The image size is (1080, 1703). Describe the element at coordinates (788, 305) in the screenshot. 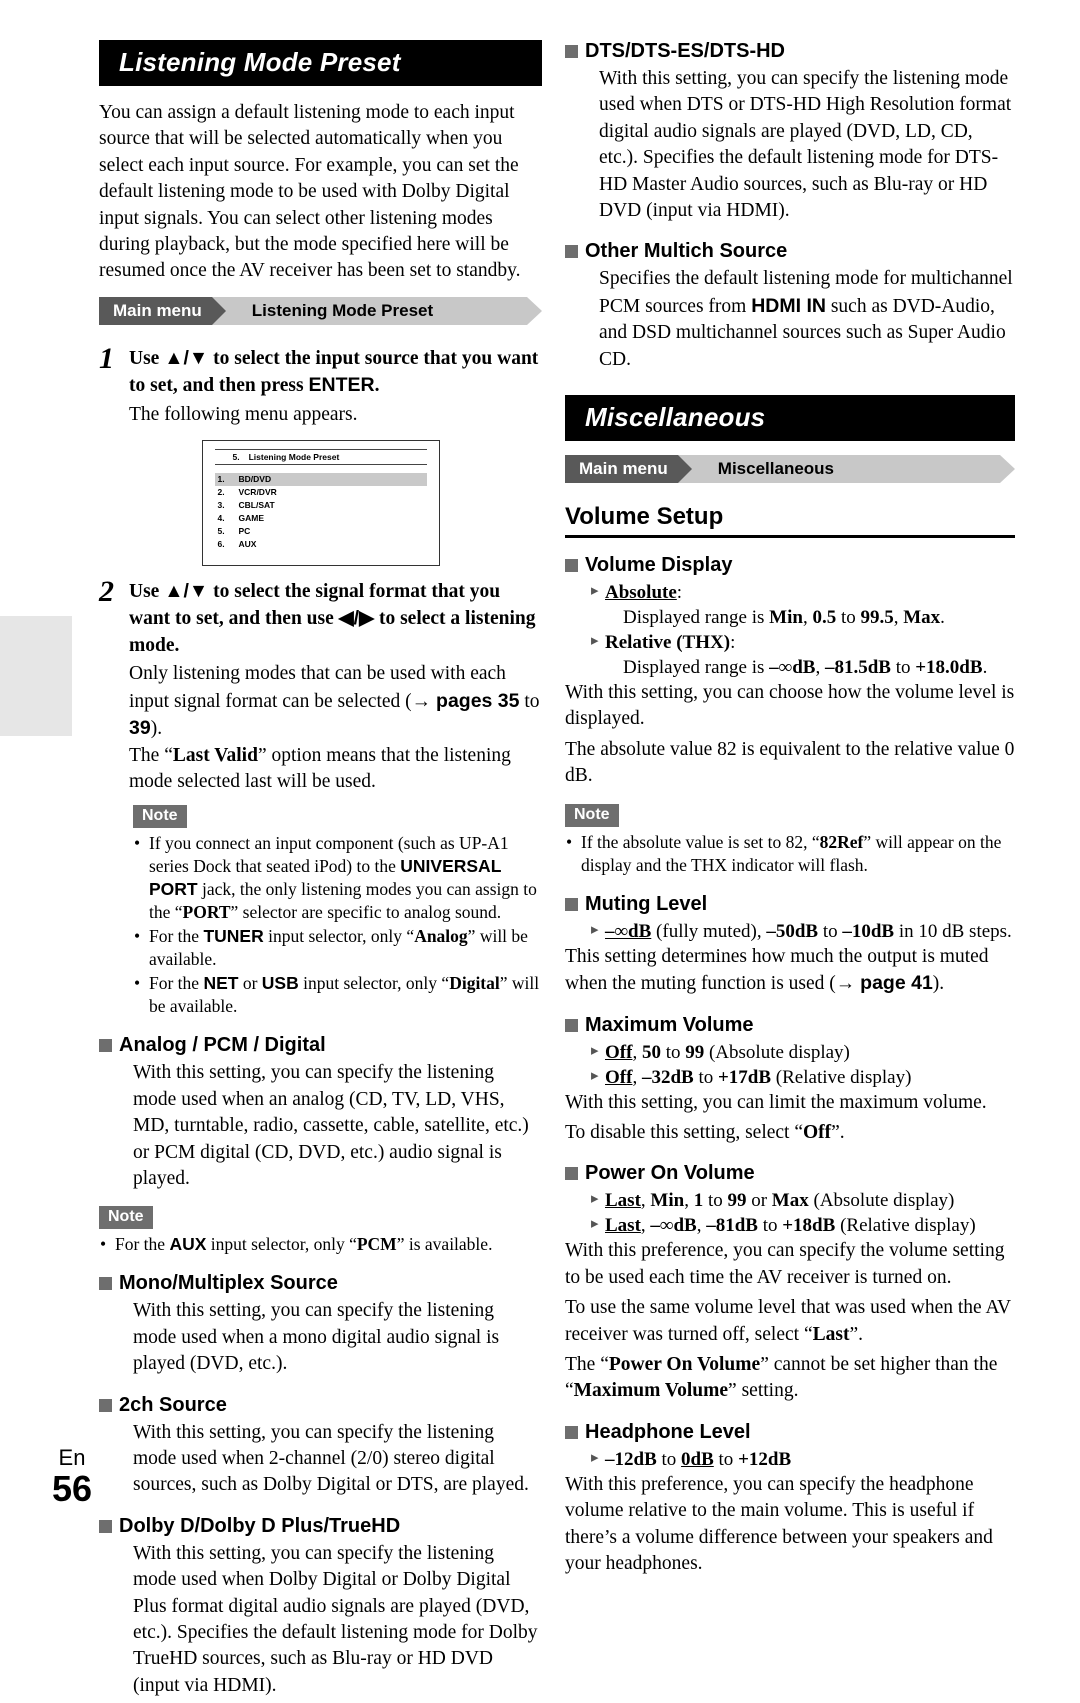

I see `hdmi-in-label: HDMI IN` at that location.